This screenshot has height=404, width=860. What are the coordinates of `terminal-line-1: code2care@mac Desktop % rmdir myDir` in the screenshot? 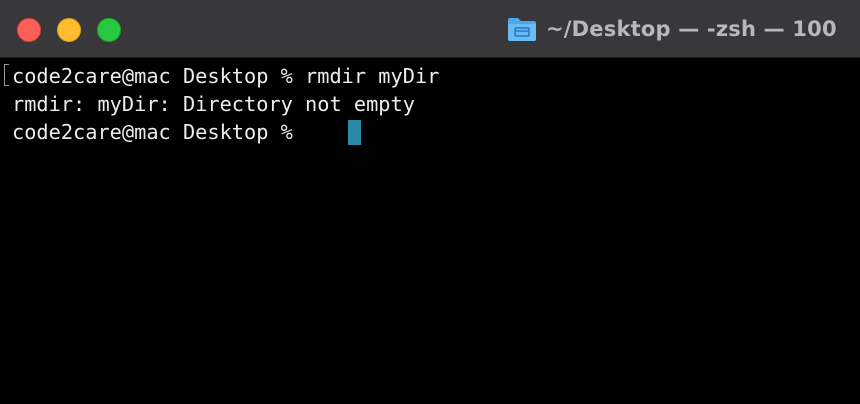 It's located at (226, 76).